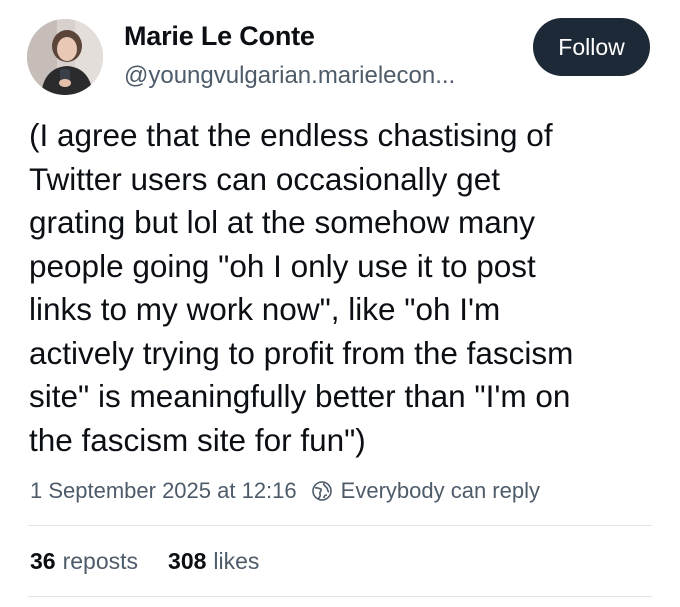  I want to click on reply-setting: Everybody can reply, so click(425, 491).